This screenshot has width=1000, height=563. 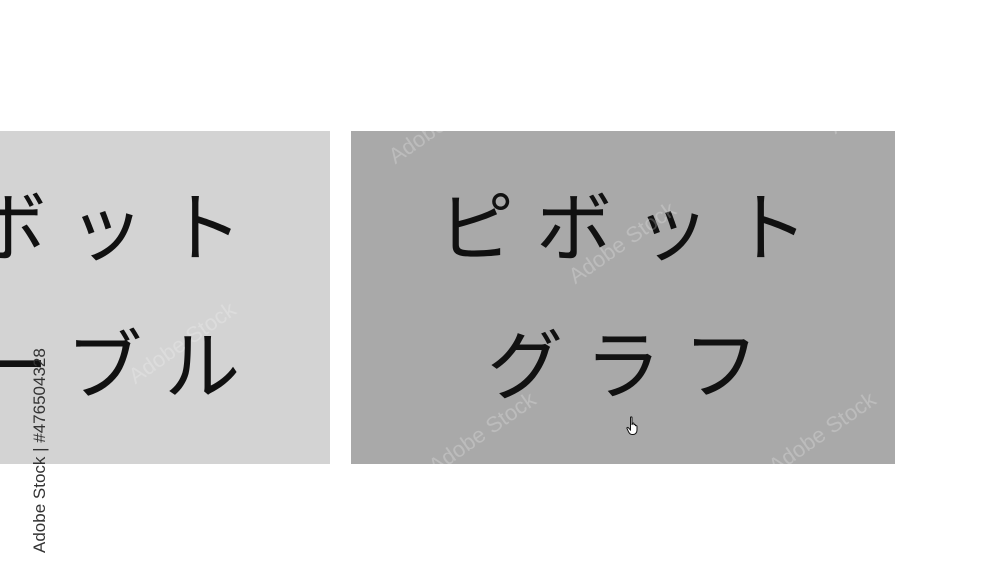 What do you see at coordinates (634, 366) in the screenshot?
I see `pivot-chart-line-2: グラフ` at bounding box center [634, 366].